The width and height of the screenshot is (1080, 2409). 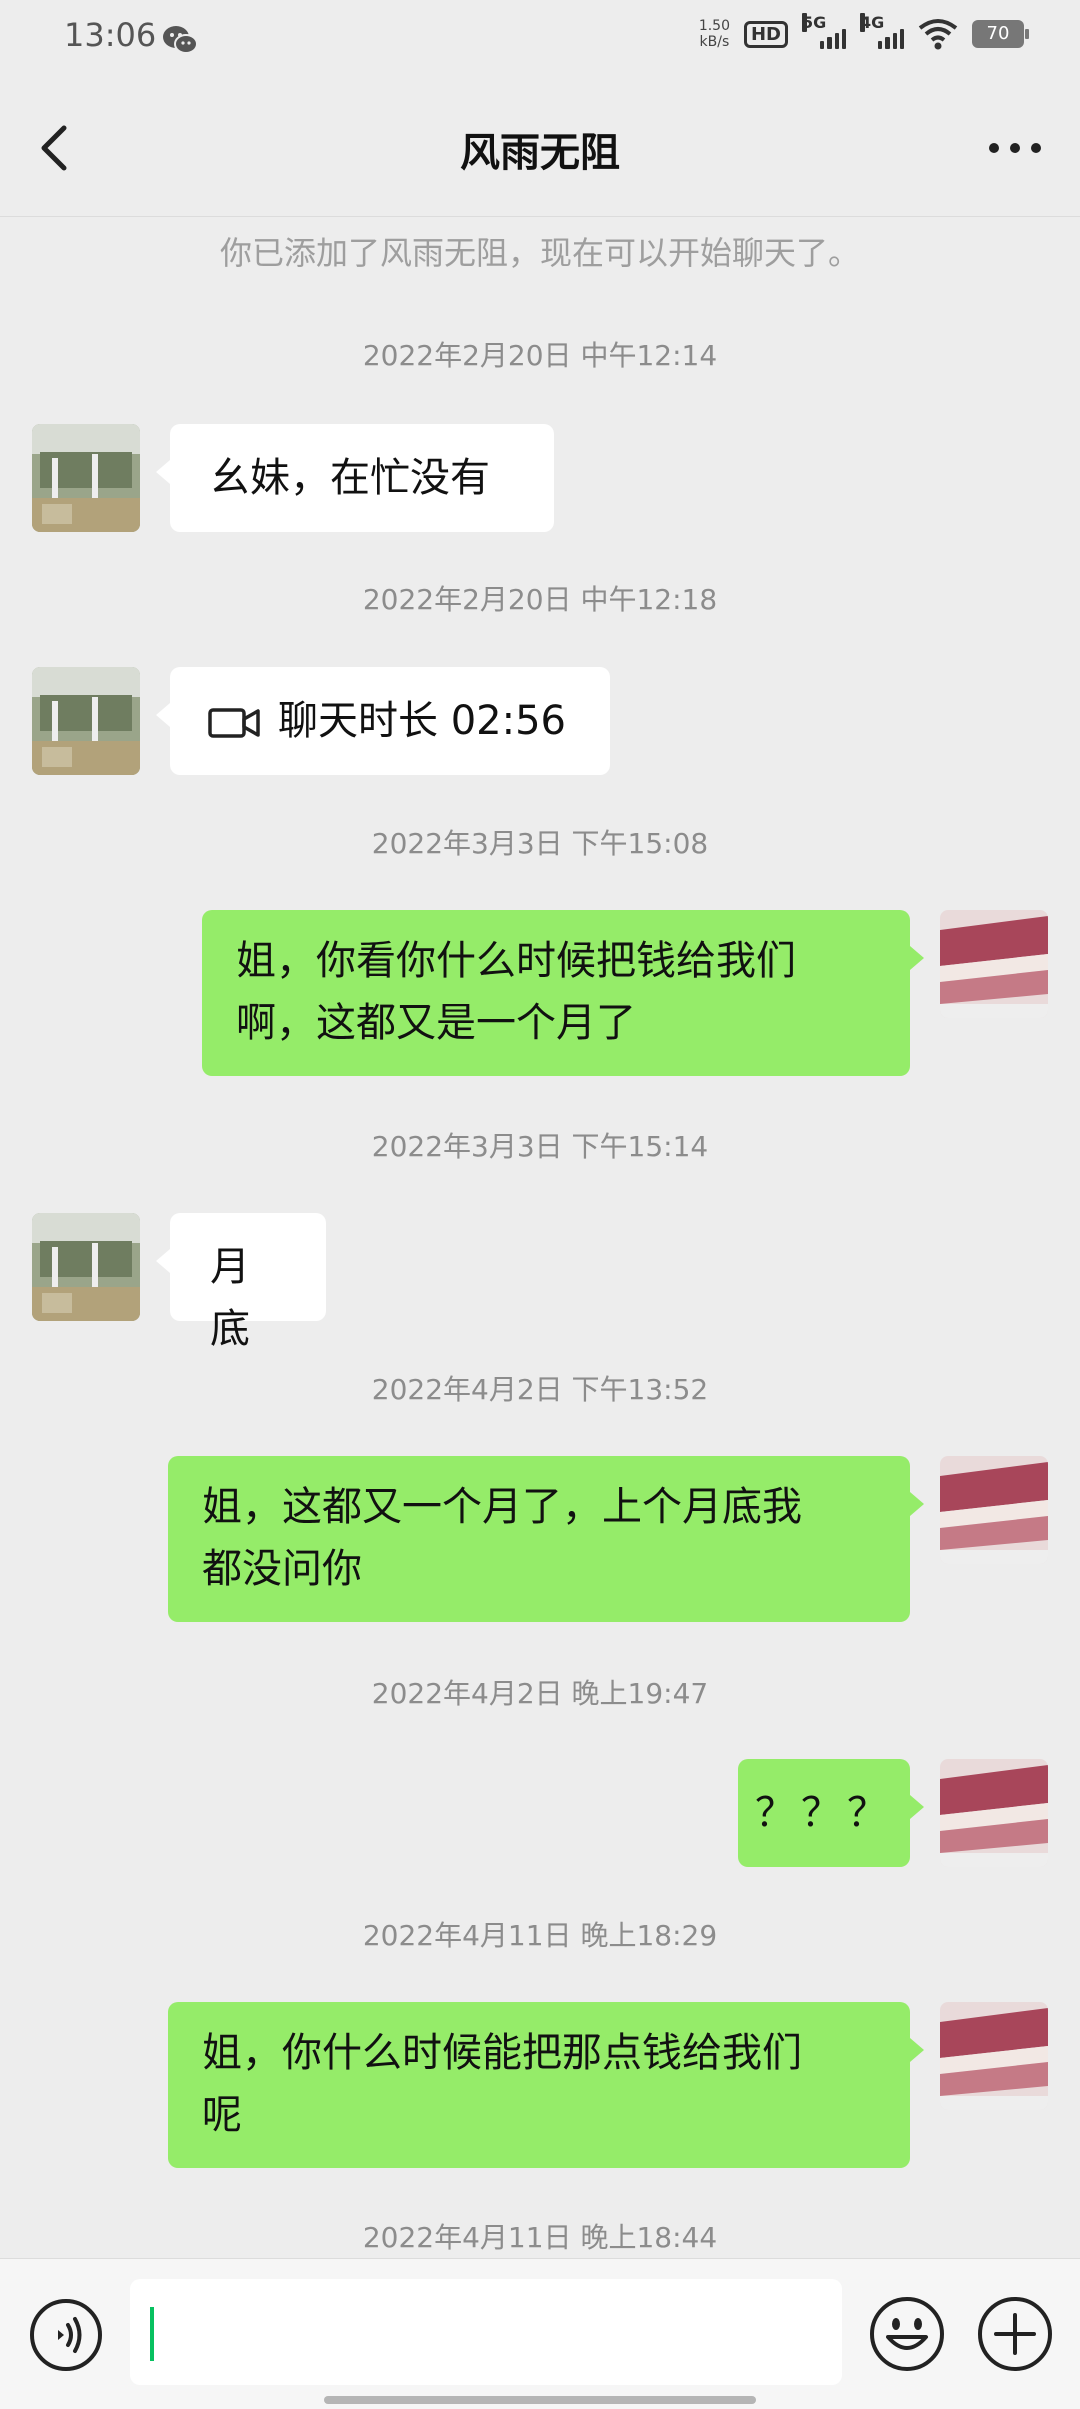 I want to click on hd-icon: HD, so click(x=765, y=34).